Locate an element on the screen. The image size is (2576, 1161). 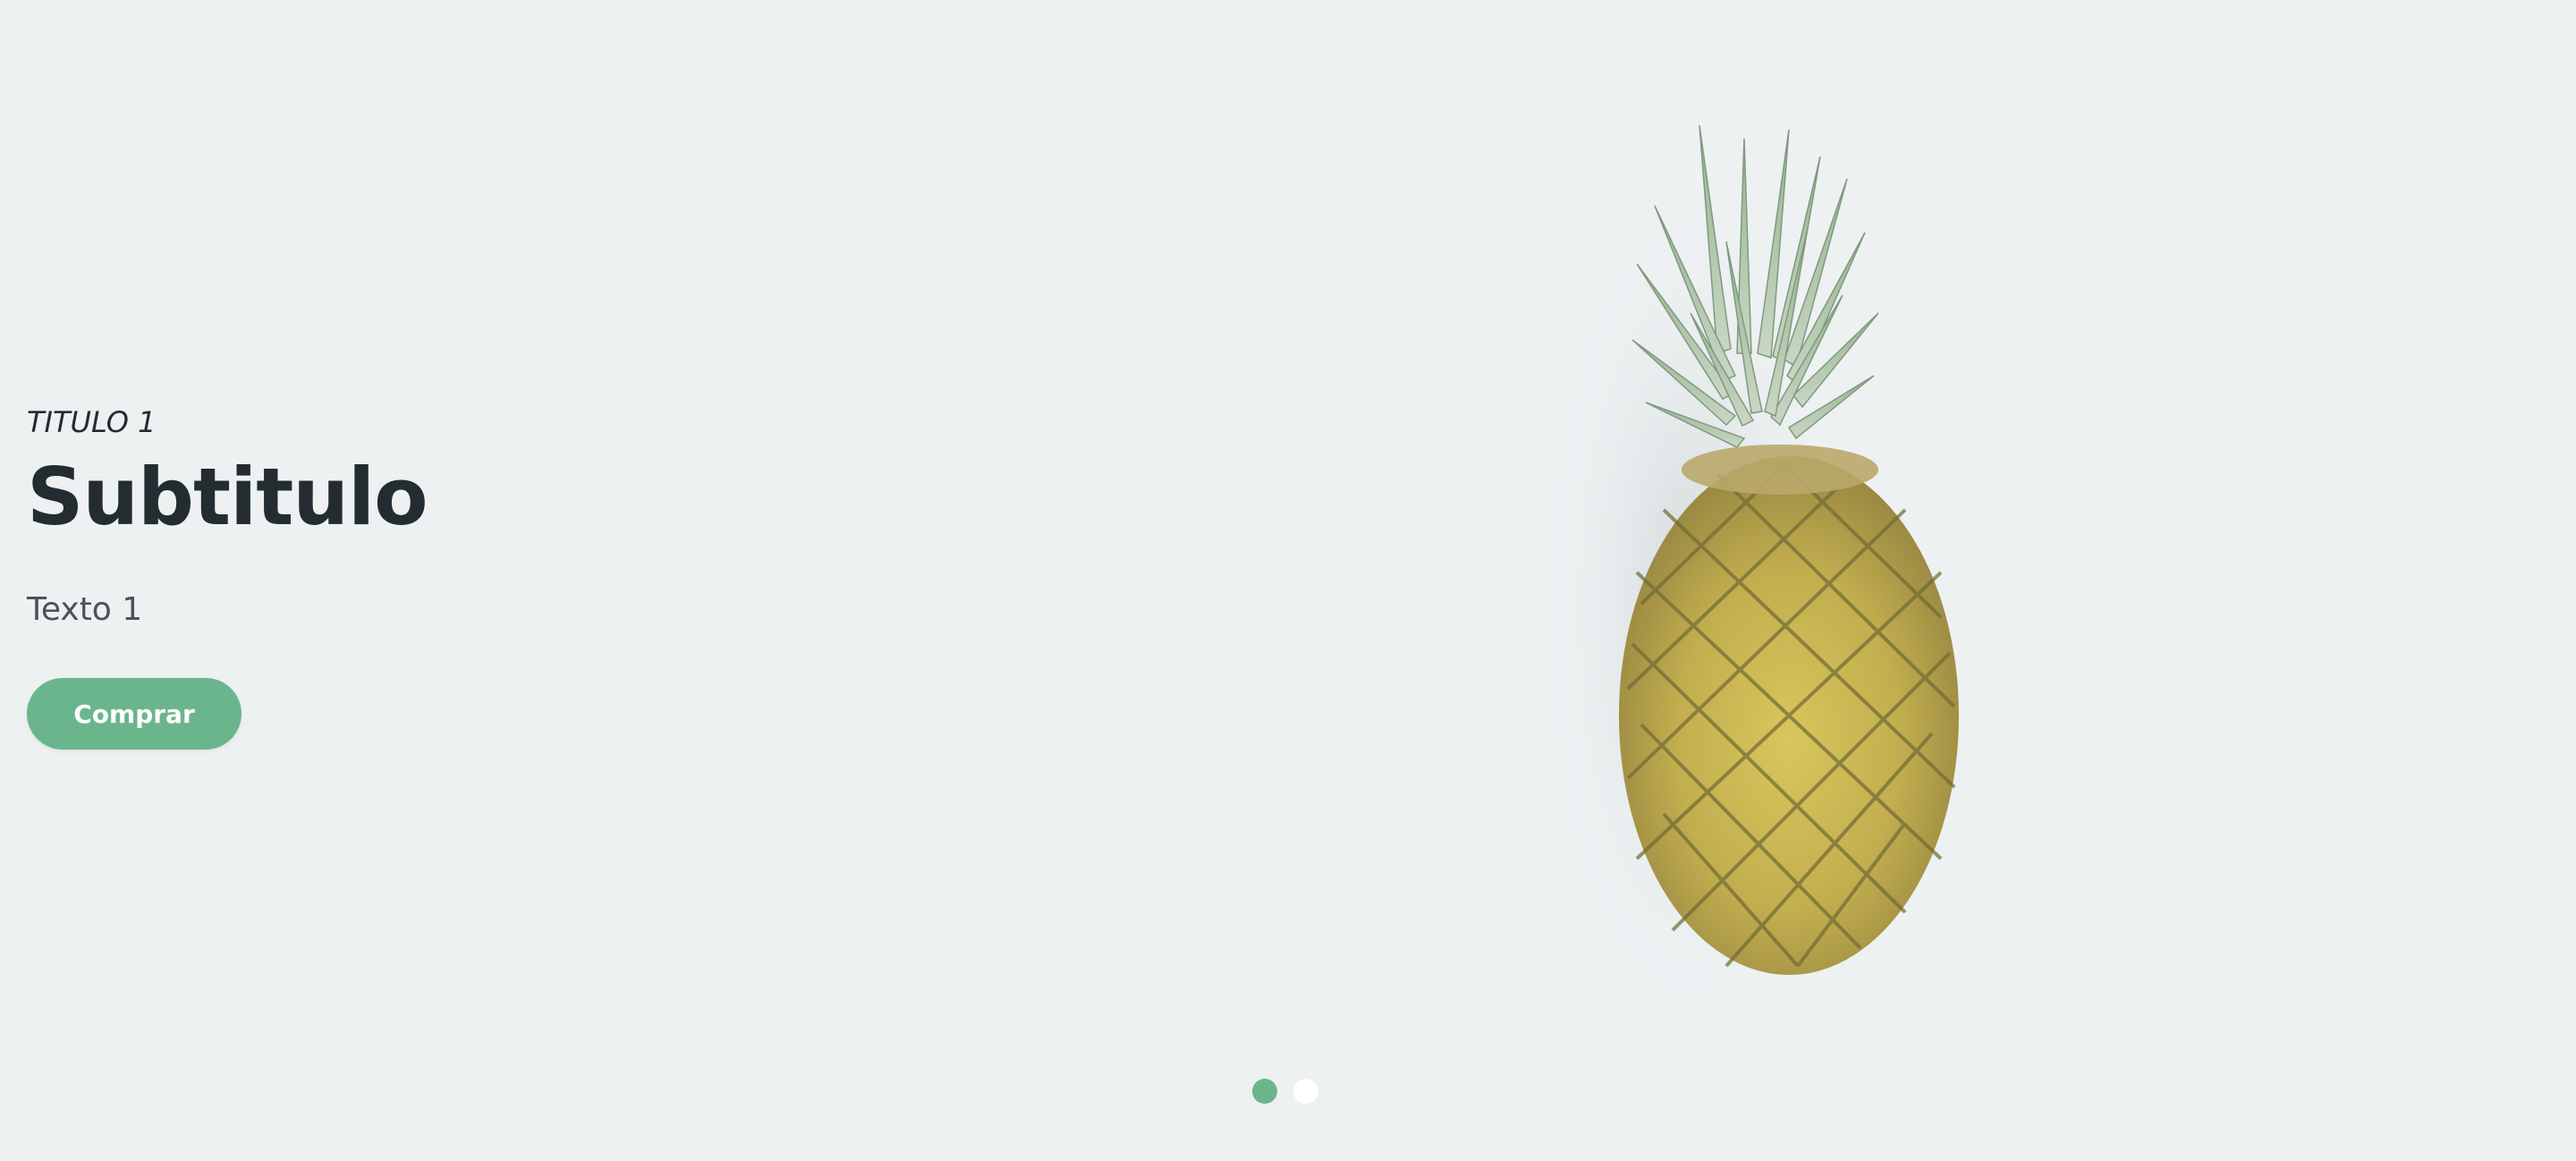
pineapple-image is located at coordinates (1748, 581).